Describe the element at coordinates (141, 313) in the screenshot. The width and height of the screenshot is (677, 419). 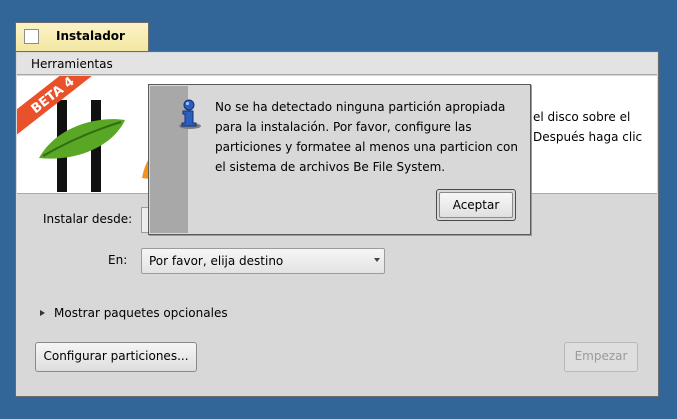
I see `optional-packages-toggle: Mostrar paquetes opcionales` at that location.